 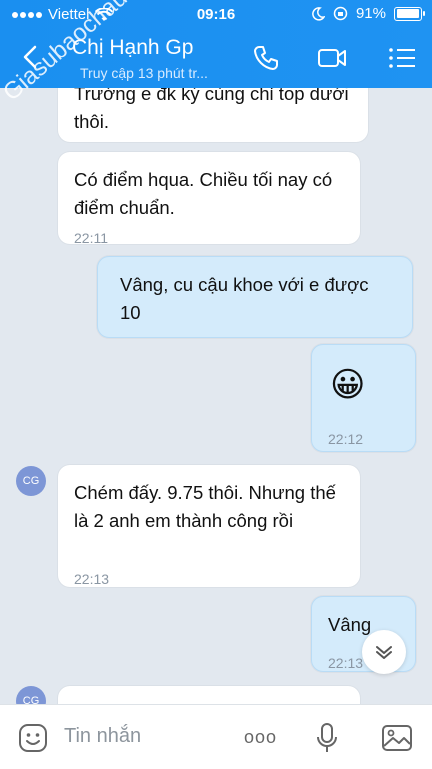 I want to click on message-text: Vâng, cu cậu khoe với e được 10, so click(x=244, y=298).